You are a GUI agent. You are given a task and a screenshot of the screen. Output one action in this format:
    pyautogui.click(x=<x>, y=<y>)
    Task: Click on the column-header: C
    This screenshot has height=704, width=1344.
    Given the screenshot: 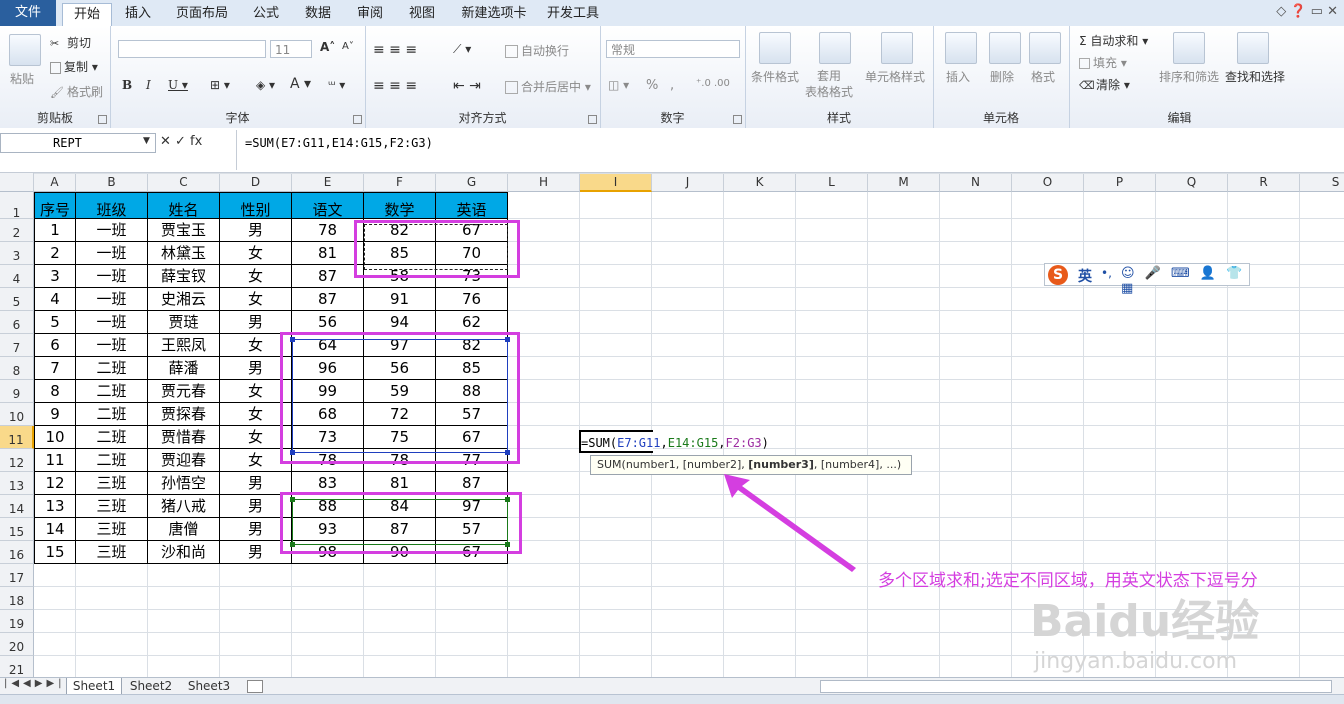 What is the action you would take?
    pyautogui.click(x=184, y=182)
    